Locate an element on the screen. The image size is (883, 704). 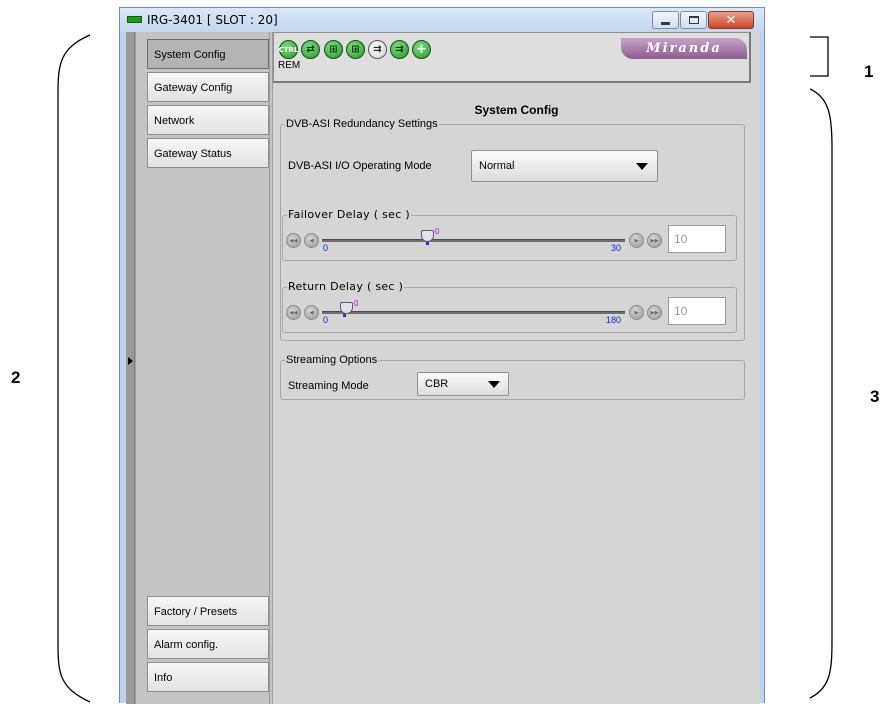
sidebar-item-label: System Config is located at coordinates (190, 55).